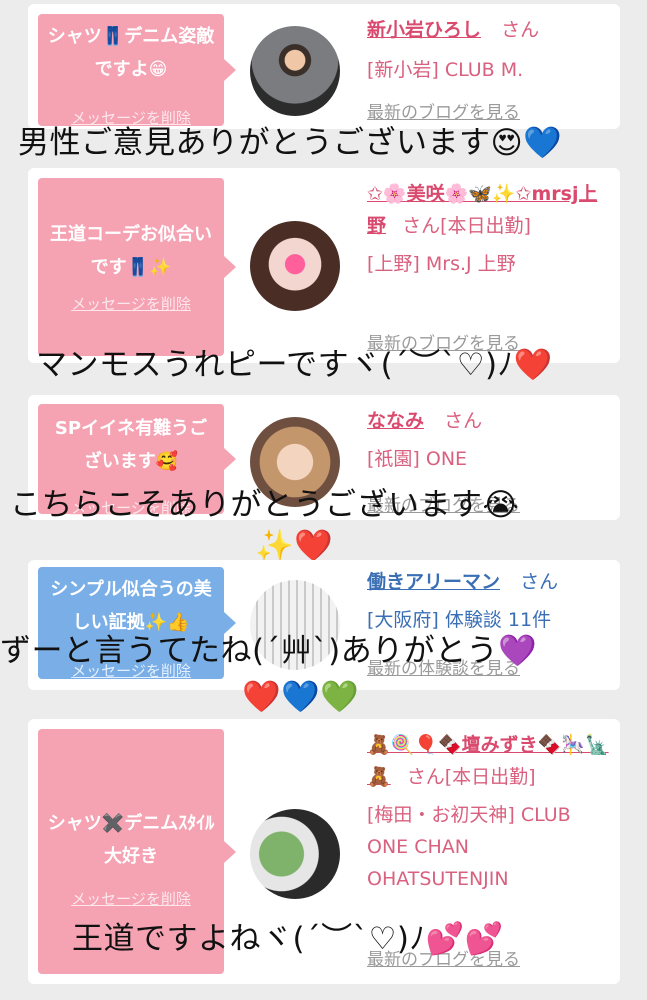  I want to click on user-info: 新小岩ひろし さん [新小岩] CLUB M., so click(489, 50).